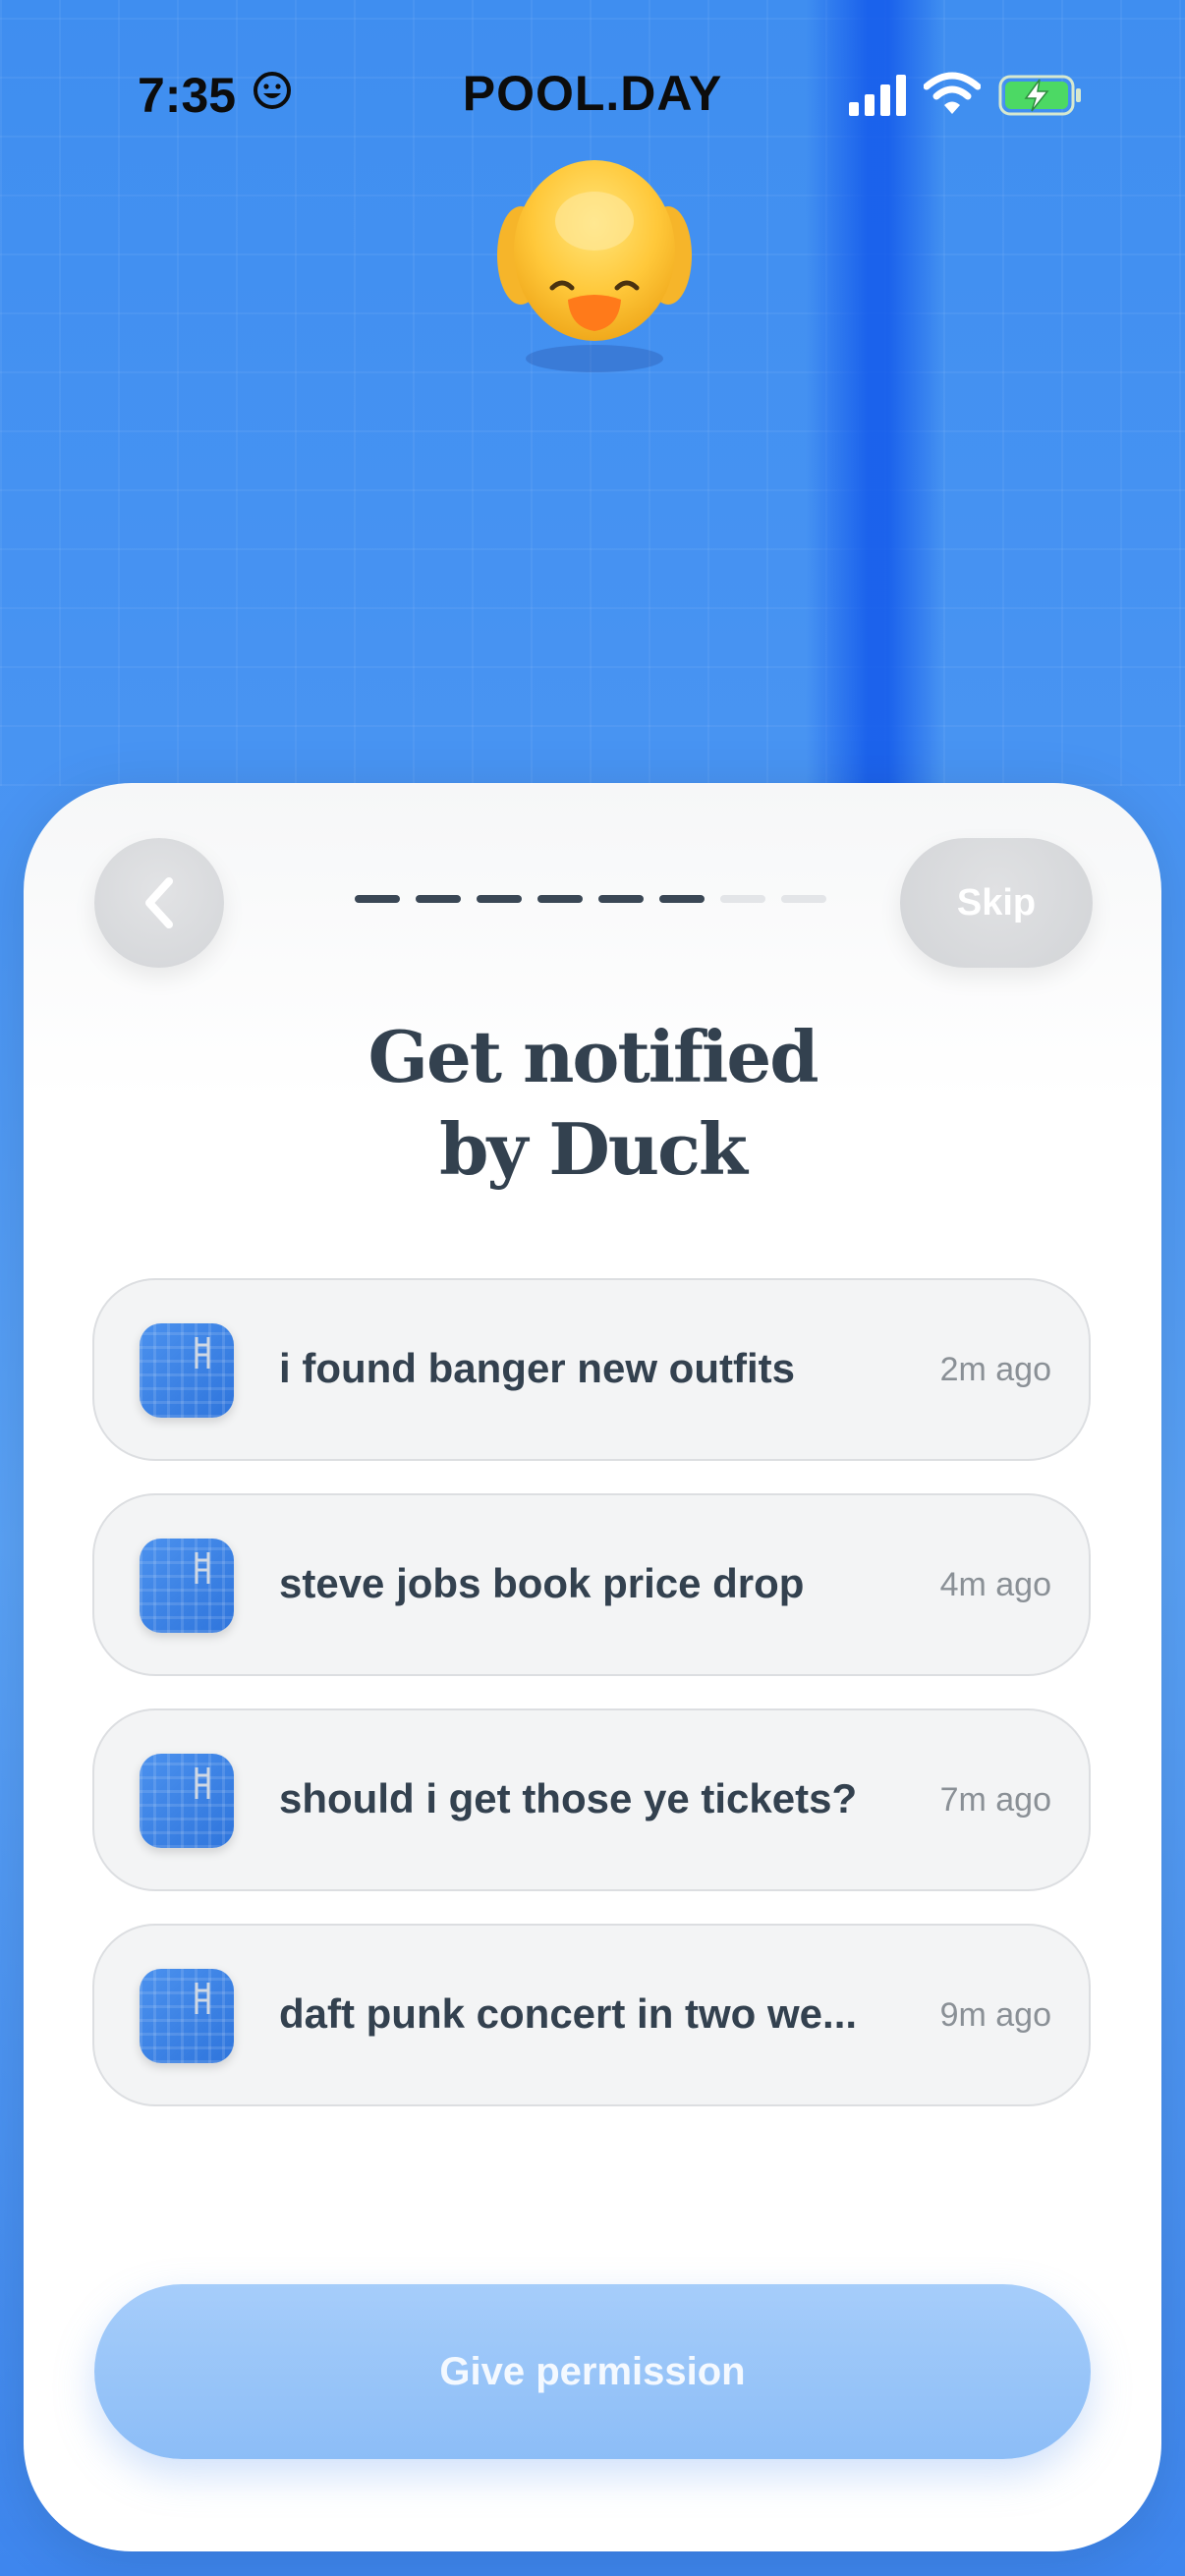 The image size is (1185, 2576). What do you see at coordinates (592, 2371) in the screenshot?
I see `give-permission-button: Give permission` at bounding box center [592, 2371].